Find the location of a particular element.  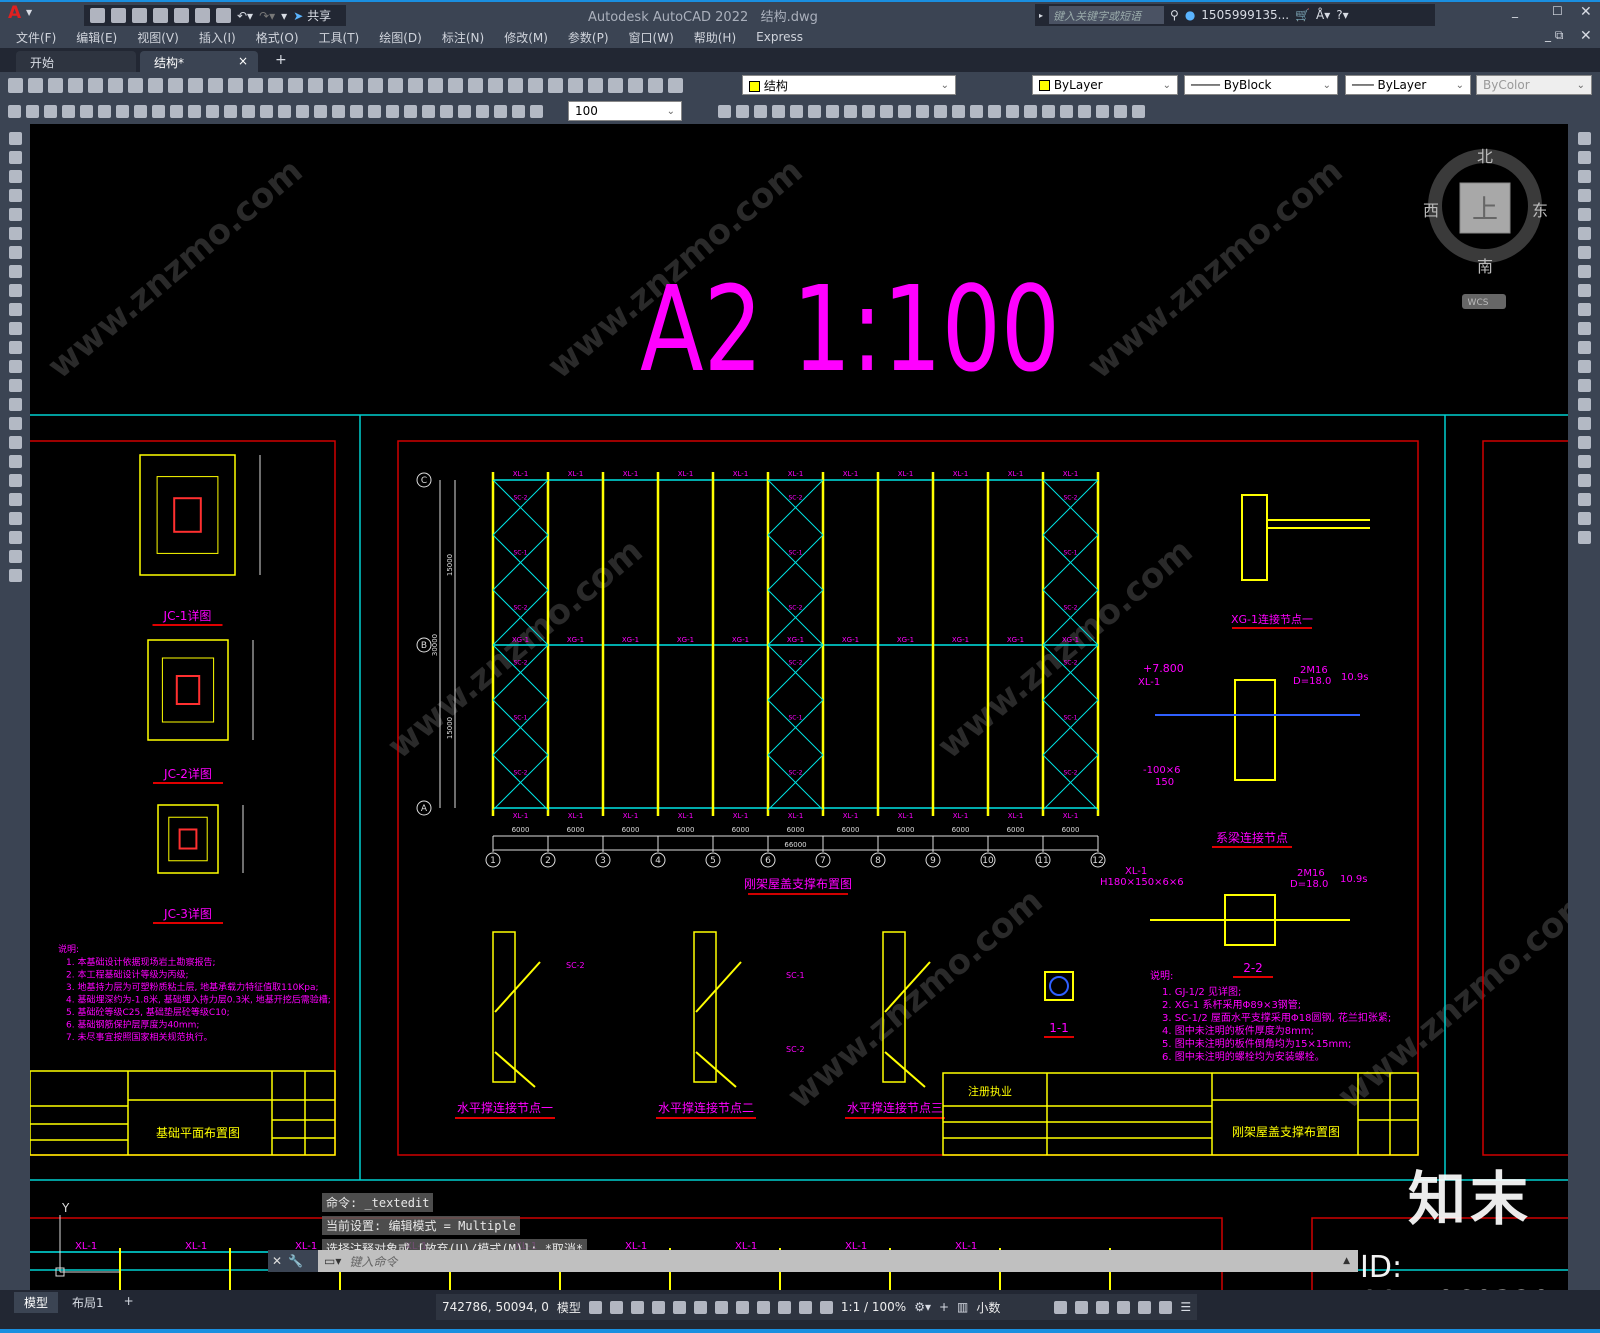

linetype-dropdown: ──── ByBlock ⌄ is located at coordinates (1261, 85).